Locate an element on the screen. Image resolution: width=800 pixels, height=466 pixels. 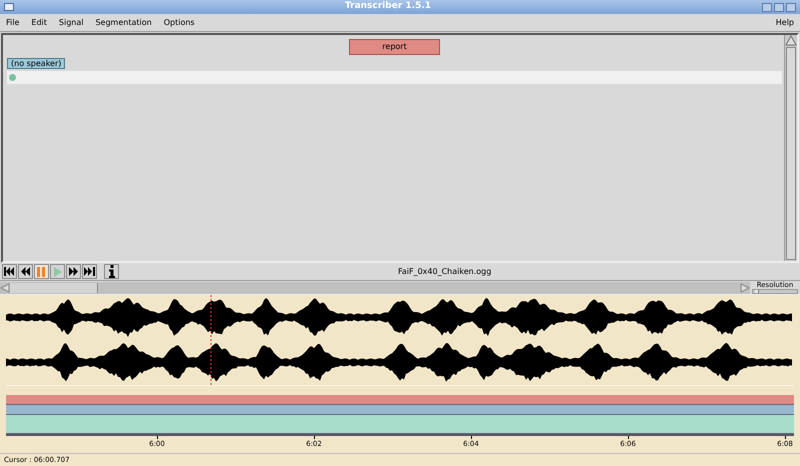
sync-point-icon is located at coordinates (12, 77).